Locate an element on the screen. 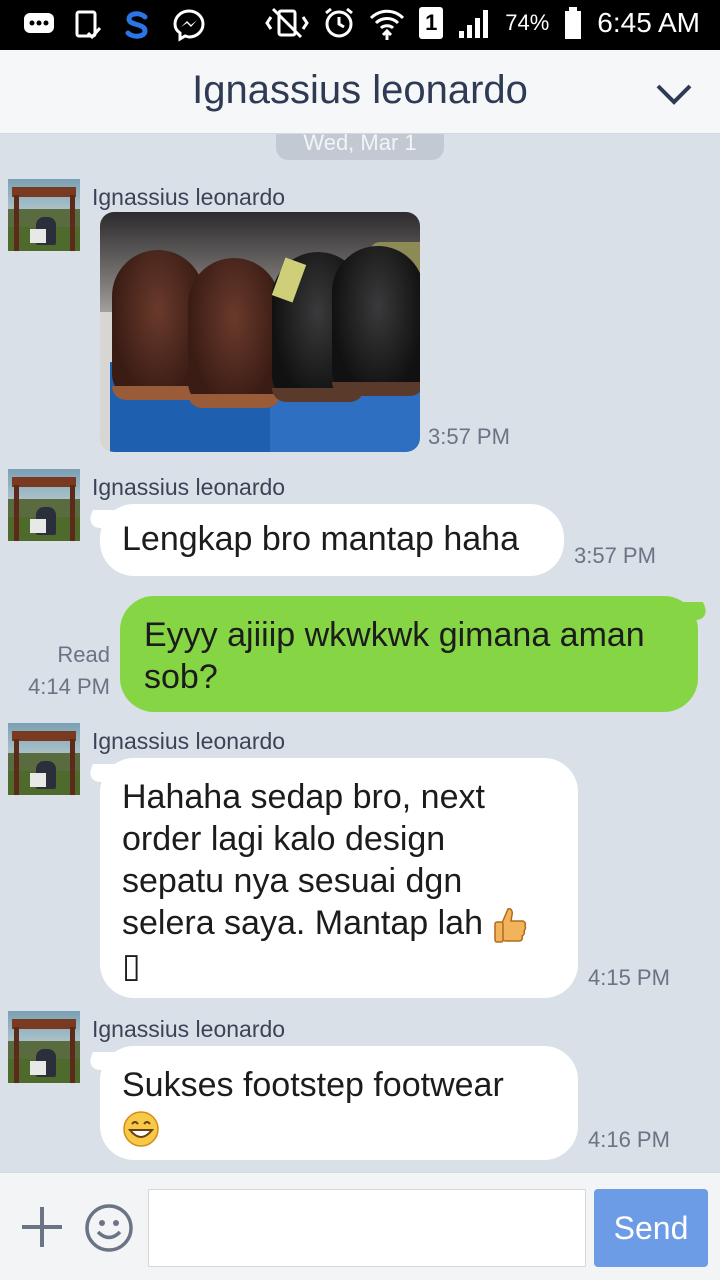 Image resolution: width=720 pixels, height=1280 pixels. signal-icon is located at coordinates (474, 24).